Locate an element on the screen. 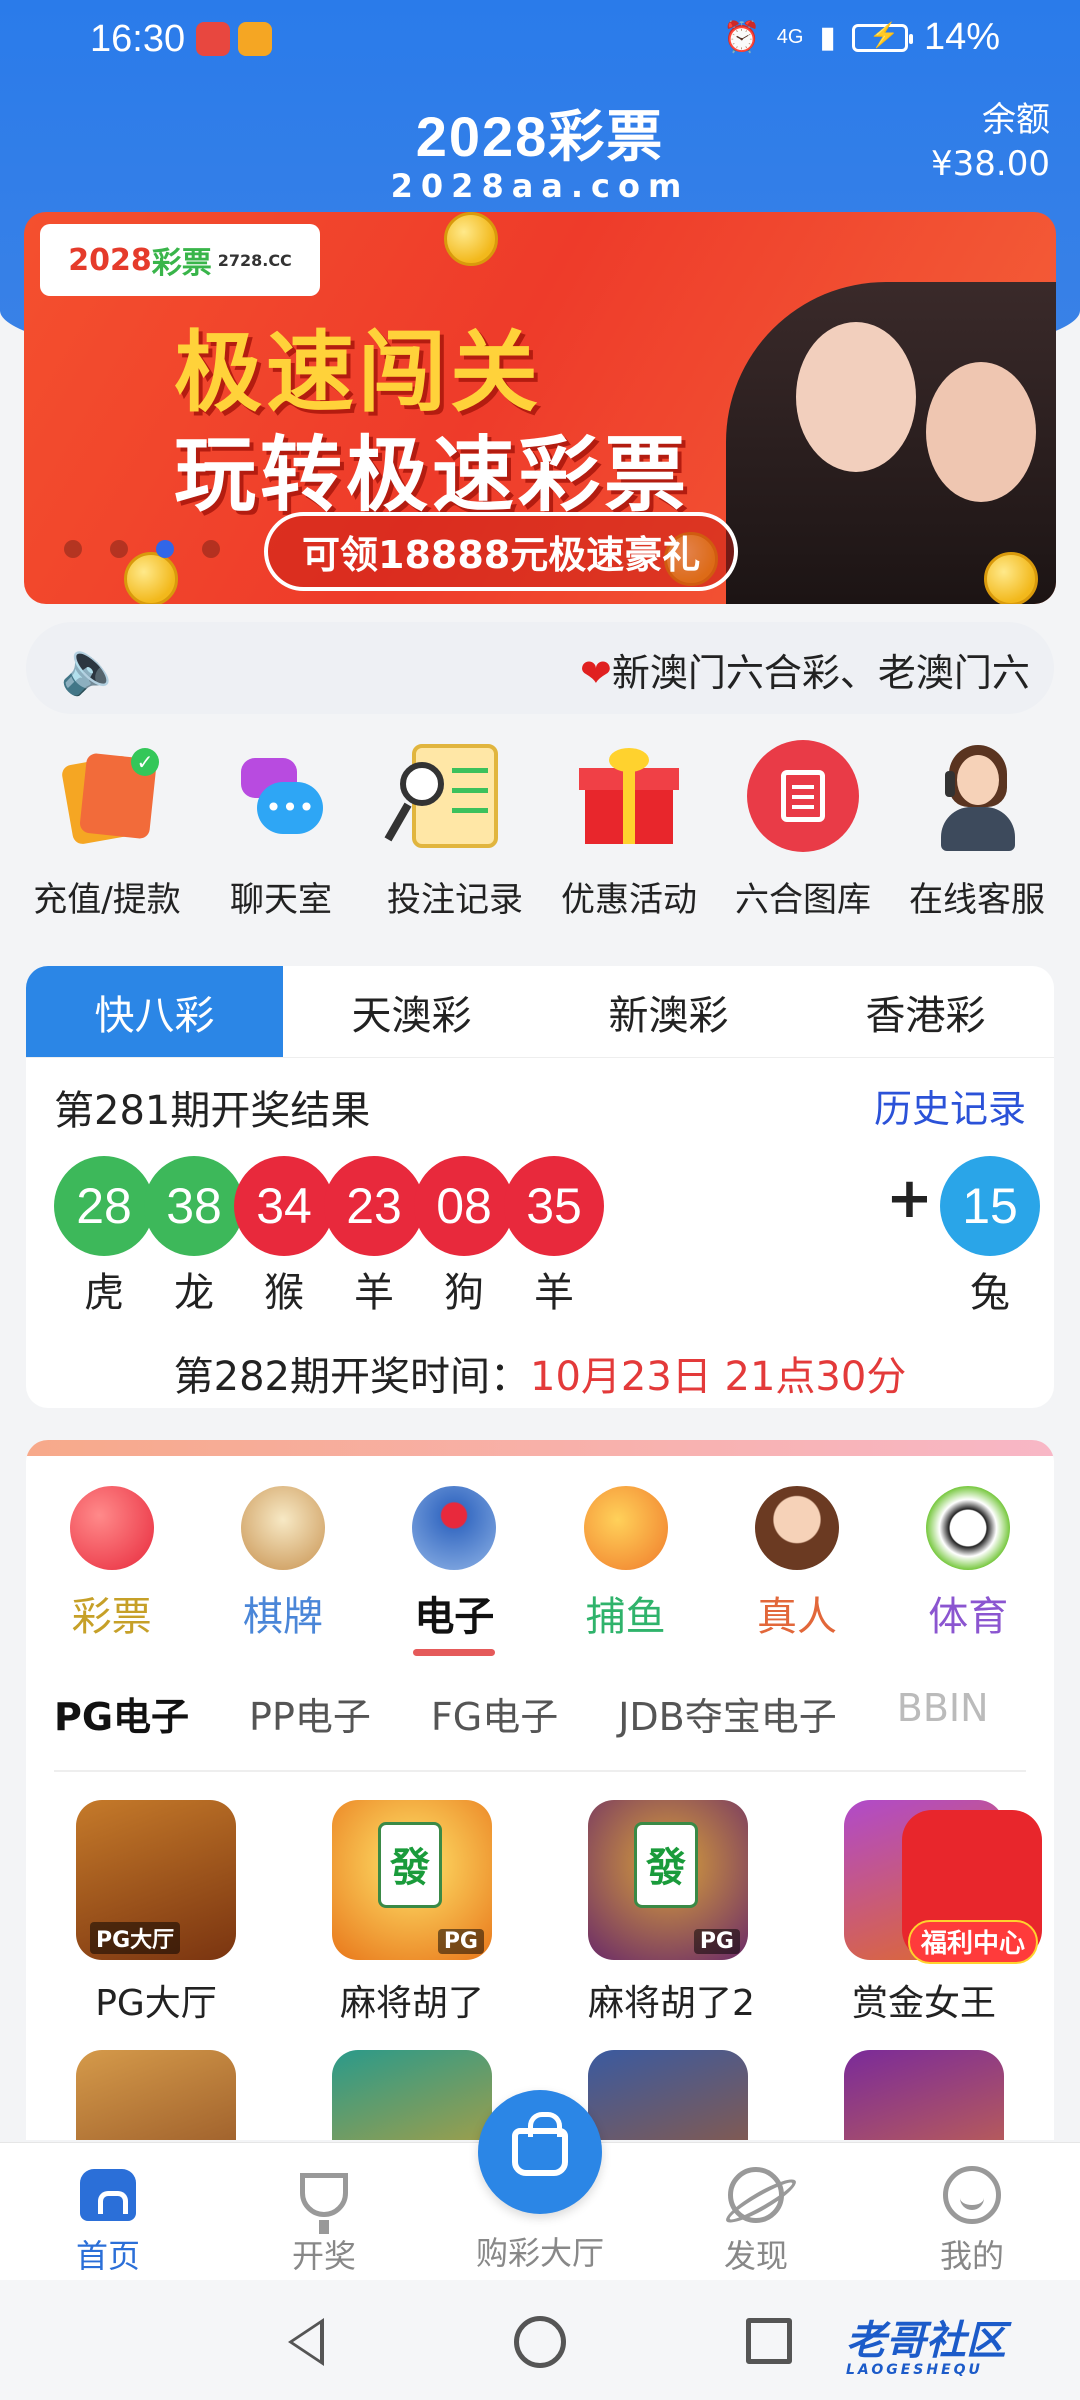 The image size is (1080, 2400). quick-action-label: 在线客服 is located at coordinates (977, 900).